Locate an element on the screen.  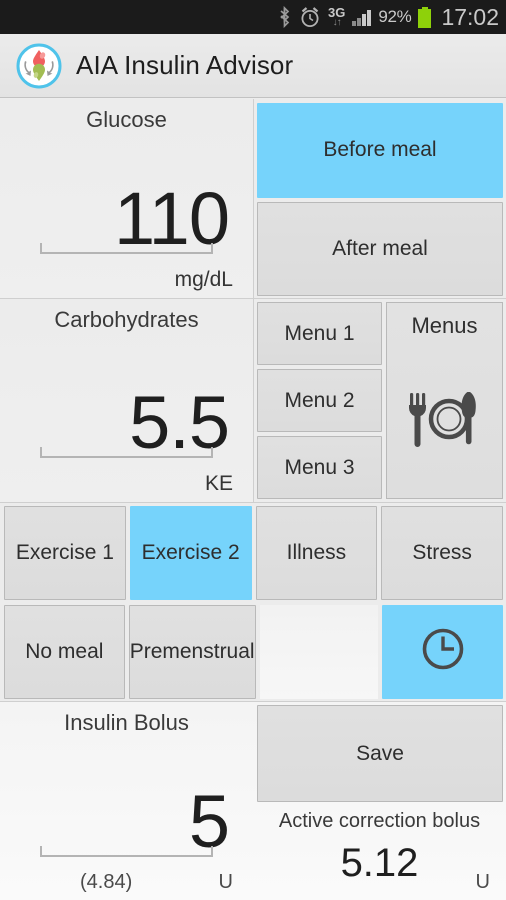
carbohydrates-label: Carbohydrates is located at coordinates (126, 319).